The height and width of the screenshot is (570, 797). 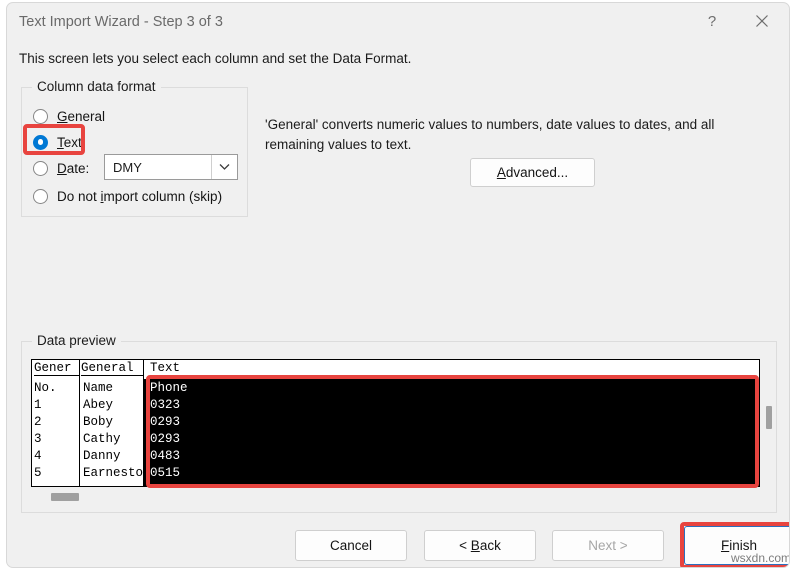 What do you see at coordinates (165, 405) in the screenshot?
I see `preview-cell-phone-1: 0323` at bounding box center [165, 405].